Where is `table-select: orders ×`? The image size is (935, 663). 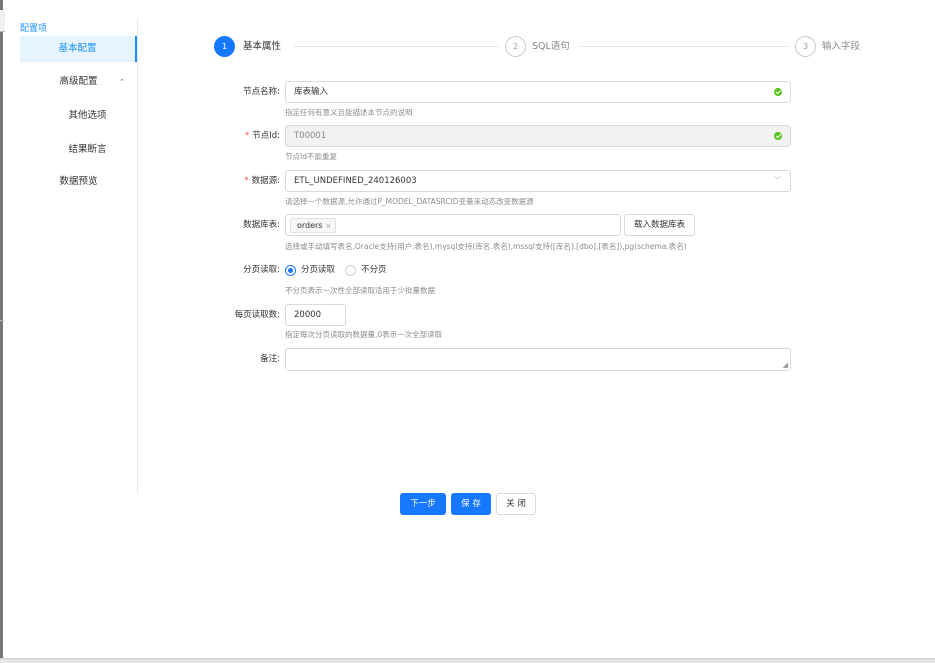 table-select: orders × is located at coordinates (453, 225).